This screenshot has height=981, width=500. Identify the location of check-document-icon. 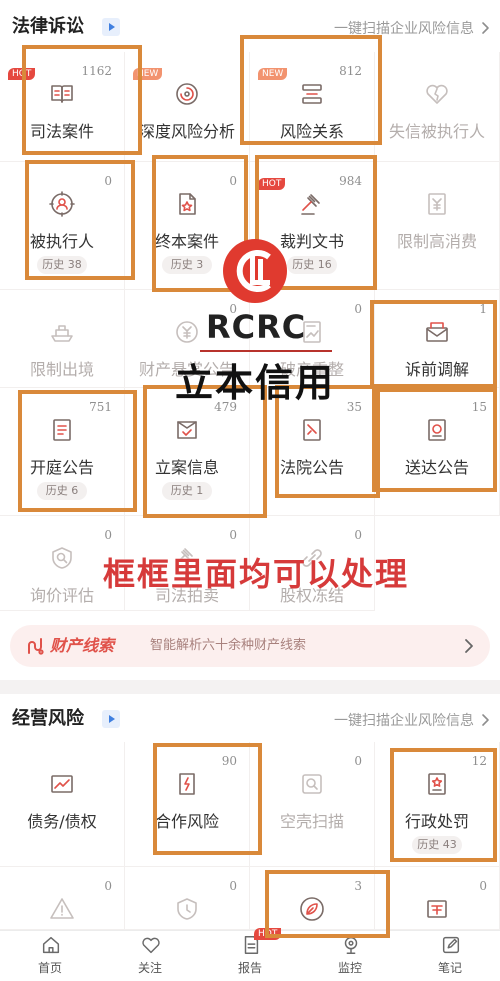
(187, 430).